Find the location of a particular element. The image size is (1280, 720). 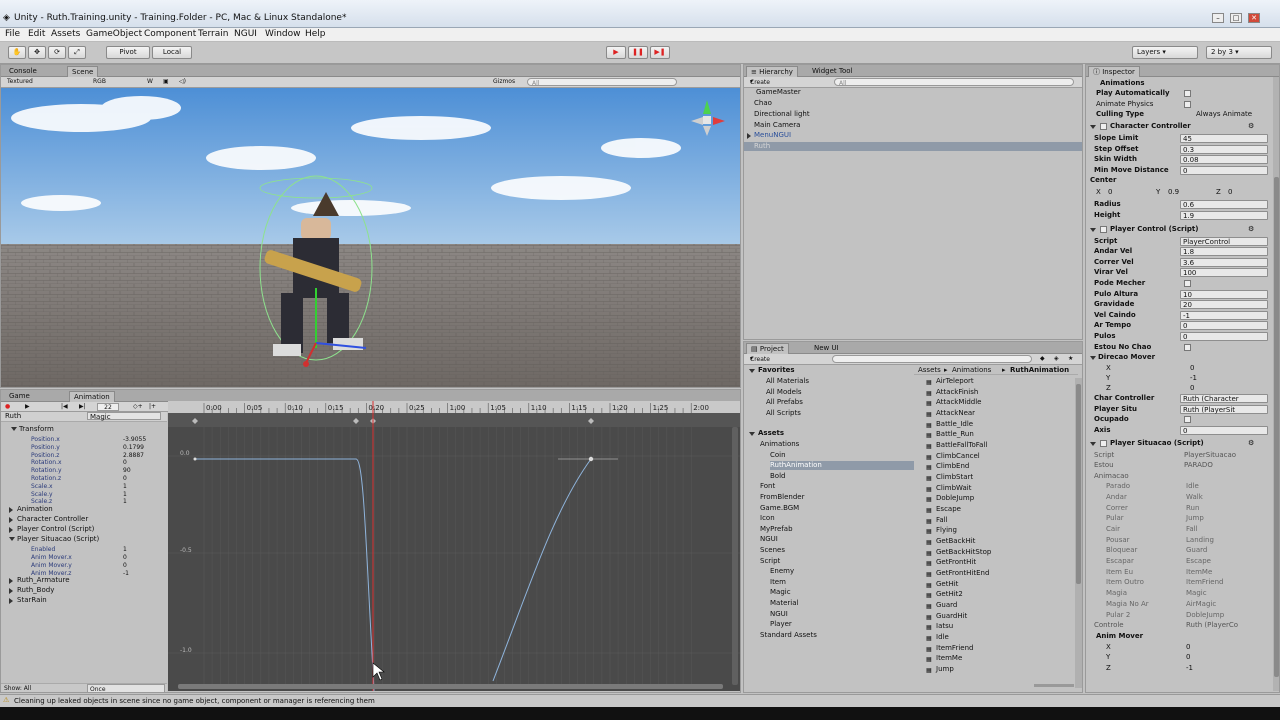

tab-widget-tool: Widget Tool is located at coordinates (832, 71).